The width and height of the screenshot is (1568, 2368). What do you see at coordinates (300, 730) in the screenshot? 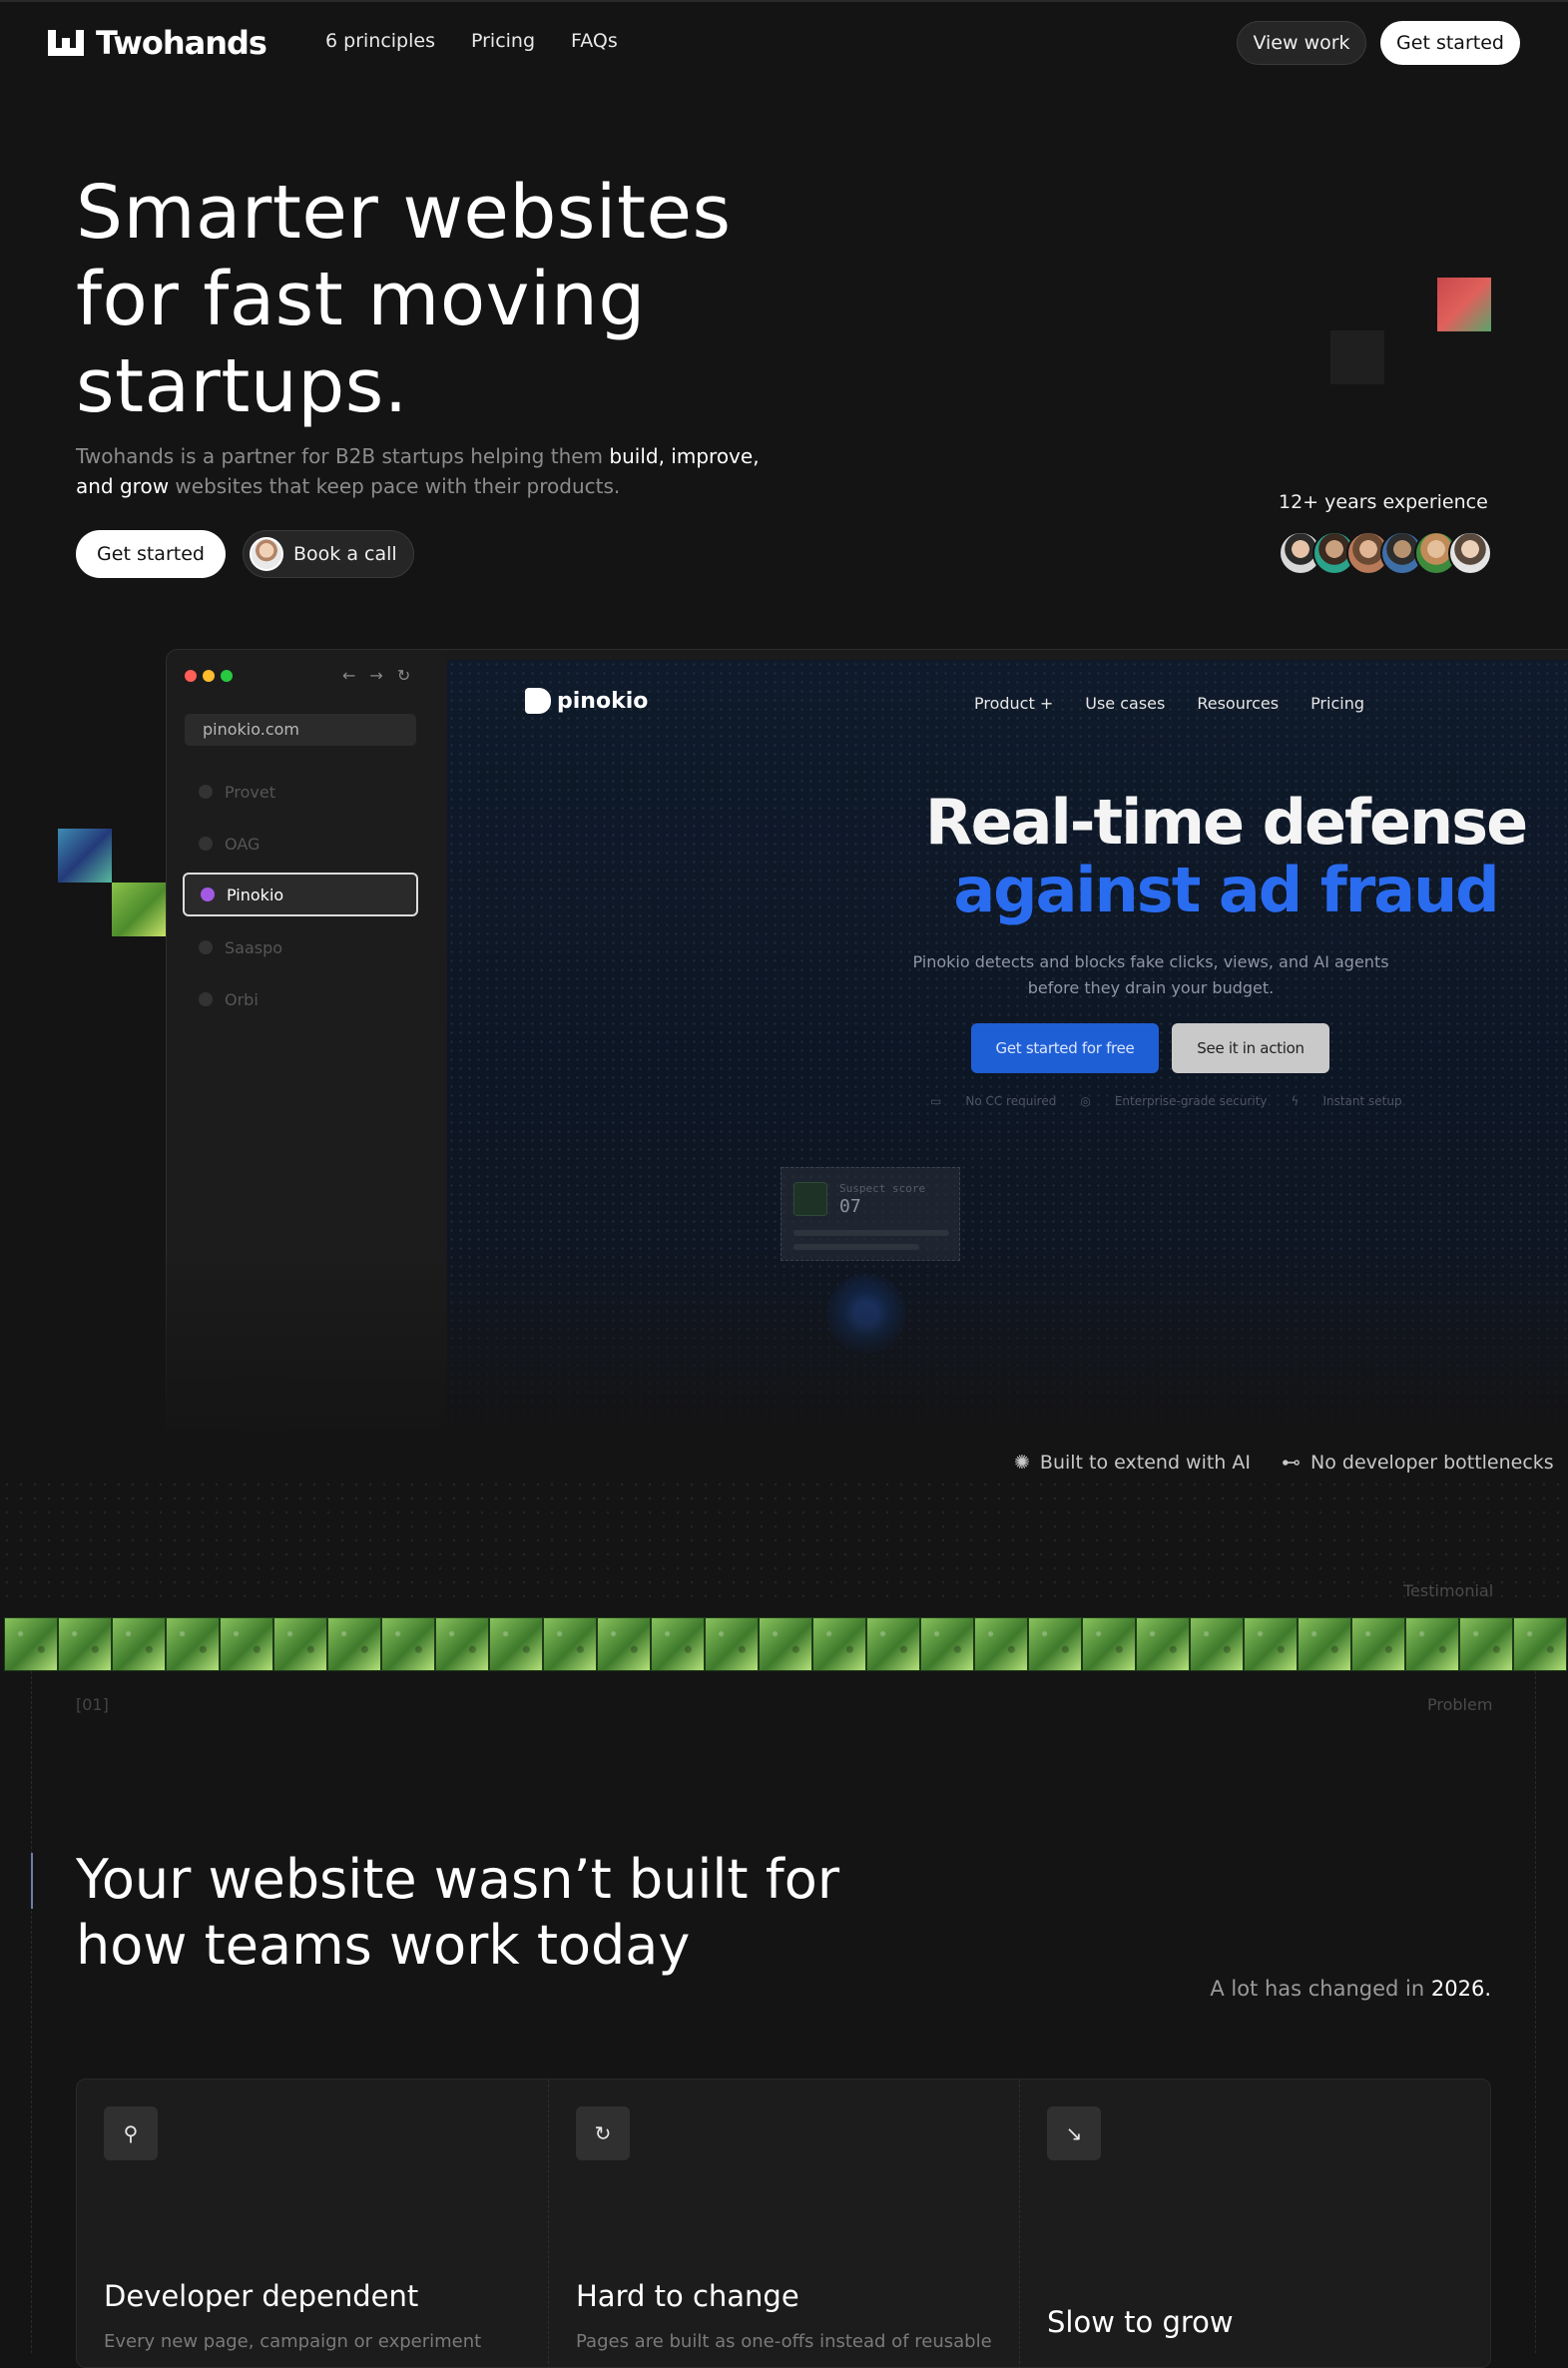
I see `url-bar: pinokio.com` at bounding box center [300, 730].